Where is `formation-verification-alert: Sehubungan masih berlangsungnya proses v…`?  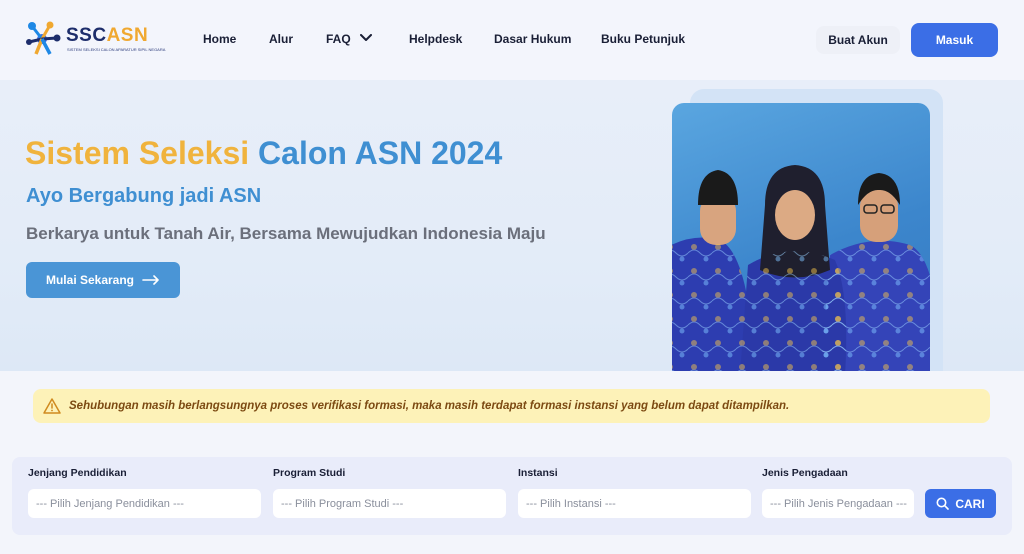
formation-verification-alert: Sehubungan masih berlangsungnya proses v… is located at coordinates (511, 406).